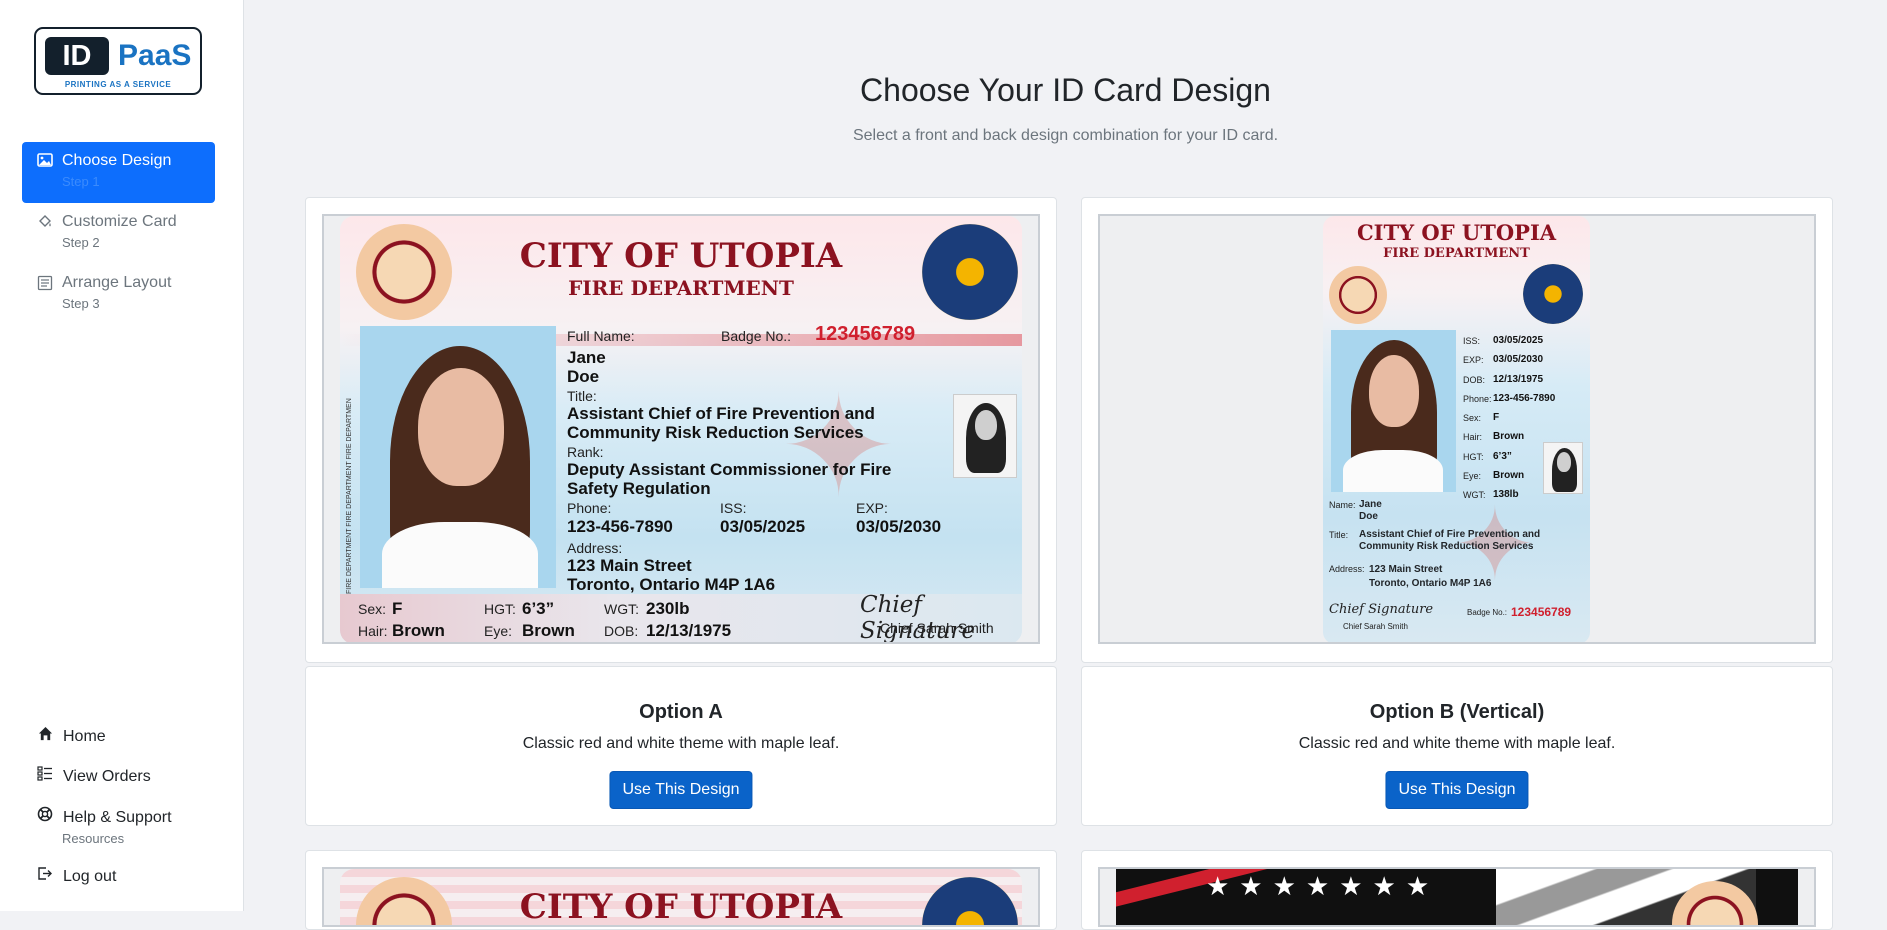 The image size is (1887, 930). Describe the element at coordinates (1456, 253) in the screenshot. I see `card-b-department: FIRE DEPARTMENT` at that location.